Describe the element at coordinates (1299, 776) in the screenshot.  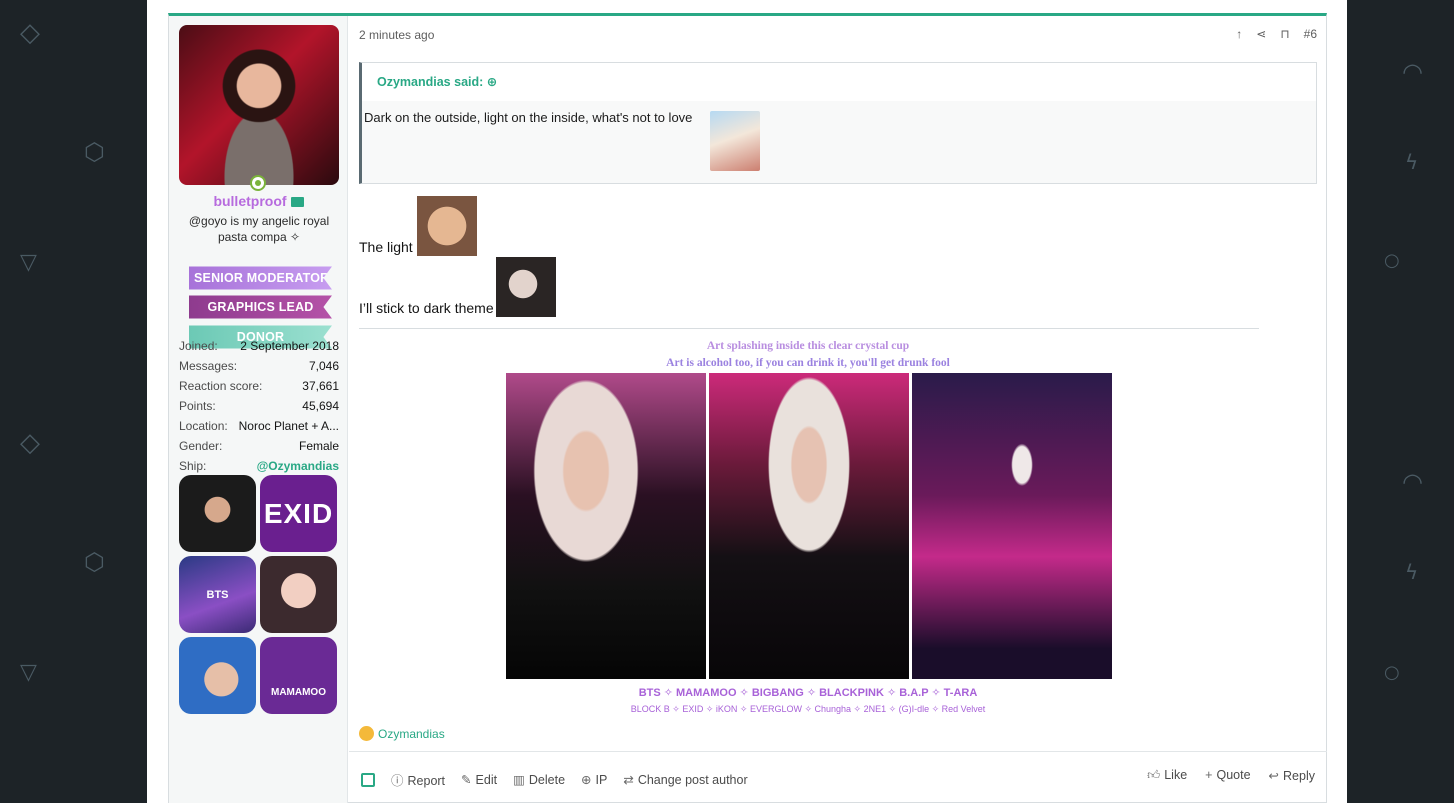
I see `reply-label: Reply` at that location.